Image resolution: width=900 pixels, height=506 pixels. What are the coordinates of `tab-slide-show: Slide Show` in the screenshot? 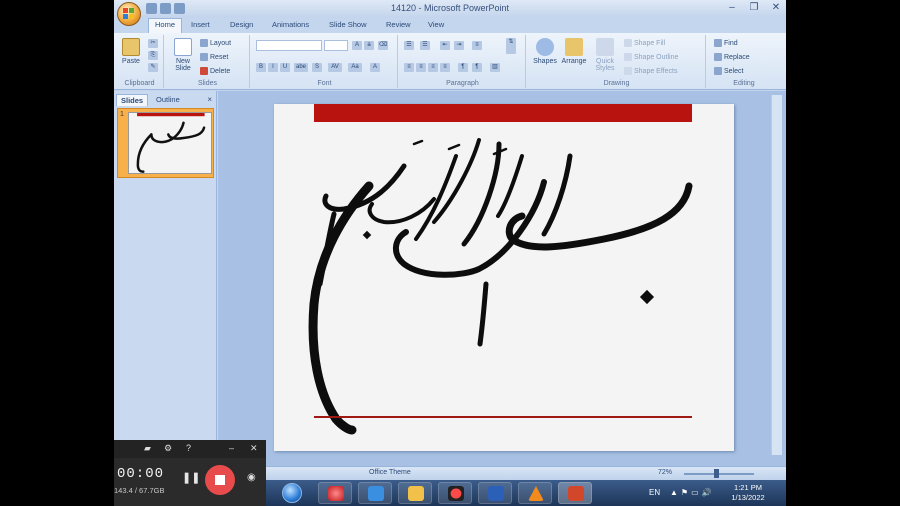 It's located at (348, 24).